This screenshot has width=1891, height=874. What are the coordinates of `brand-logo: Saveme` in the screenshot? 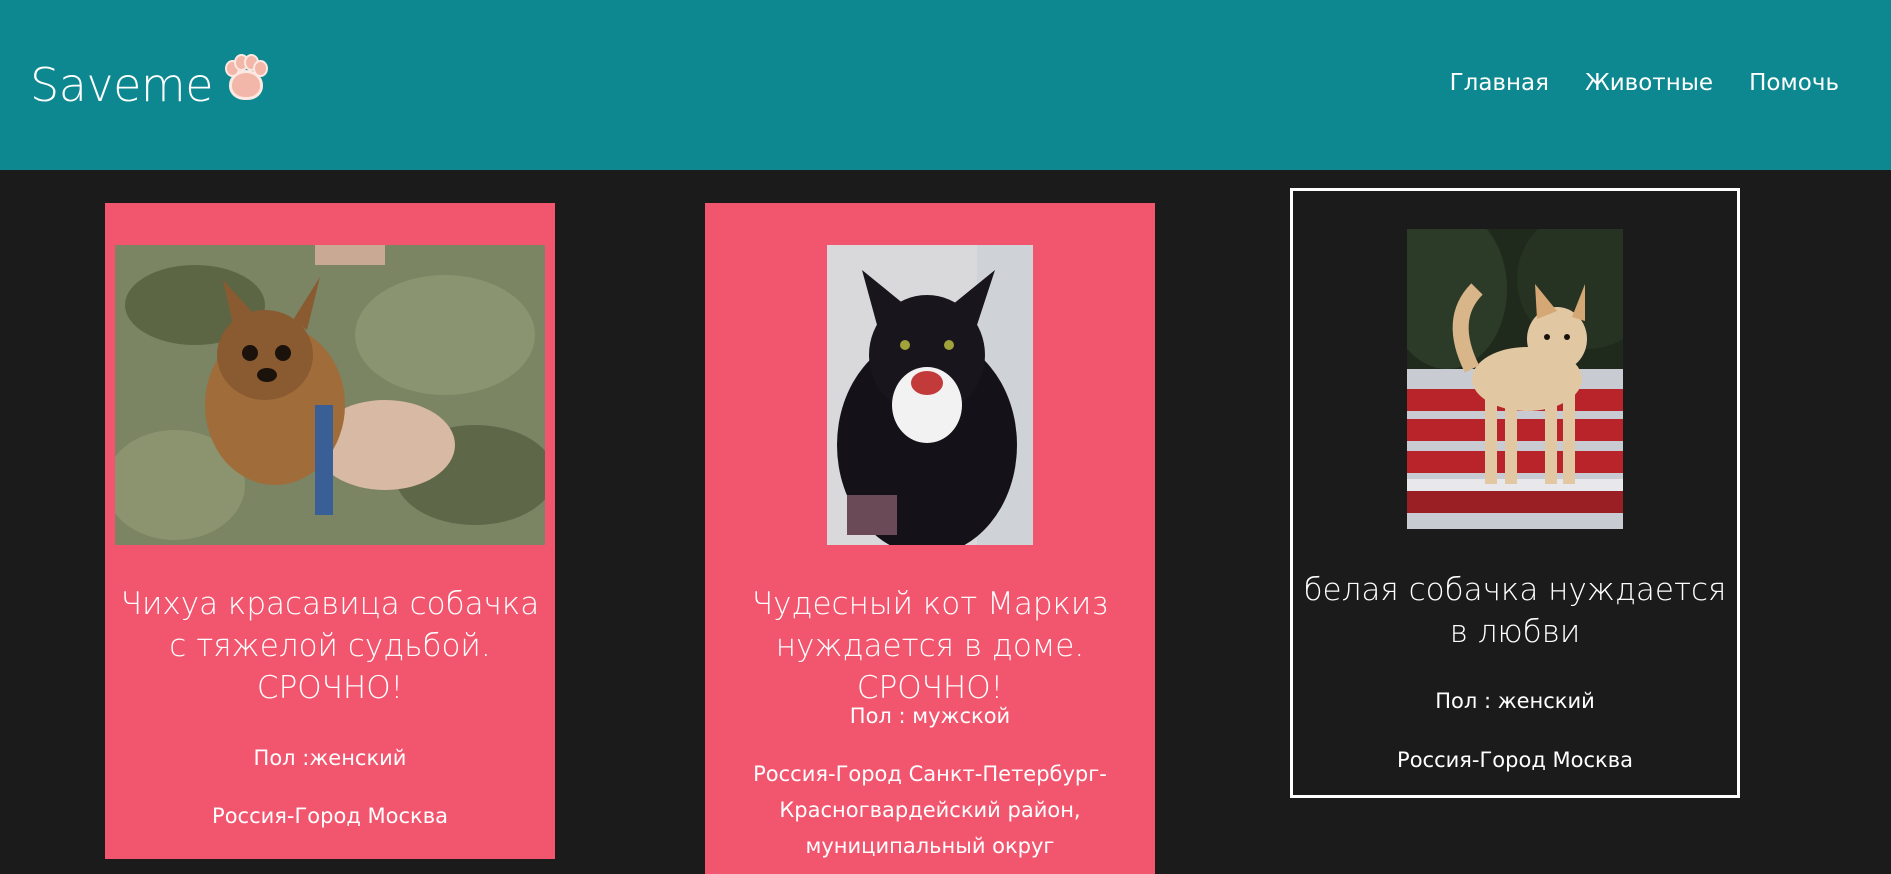 It's located at (149, 84).